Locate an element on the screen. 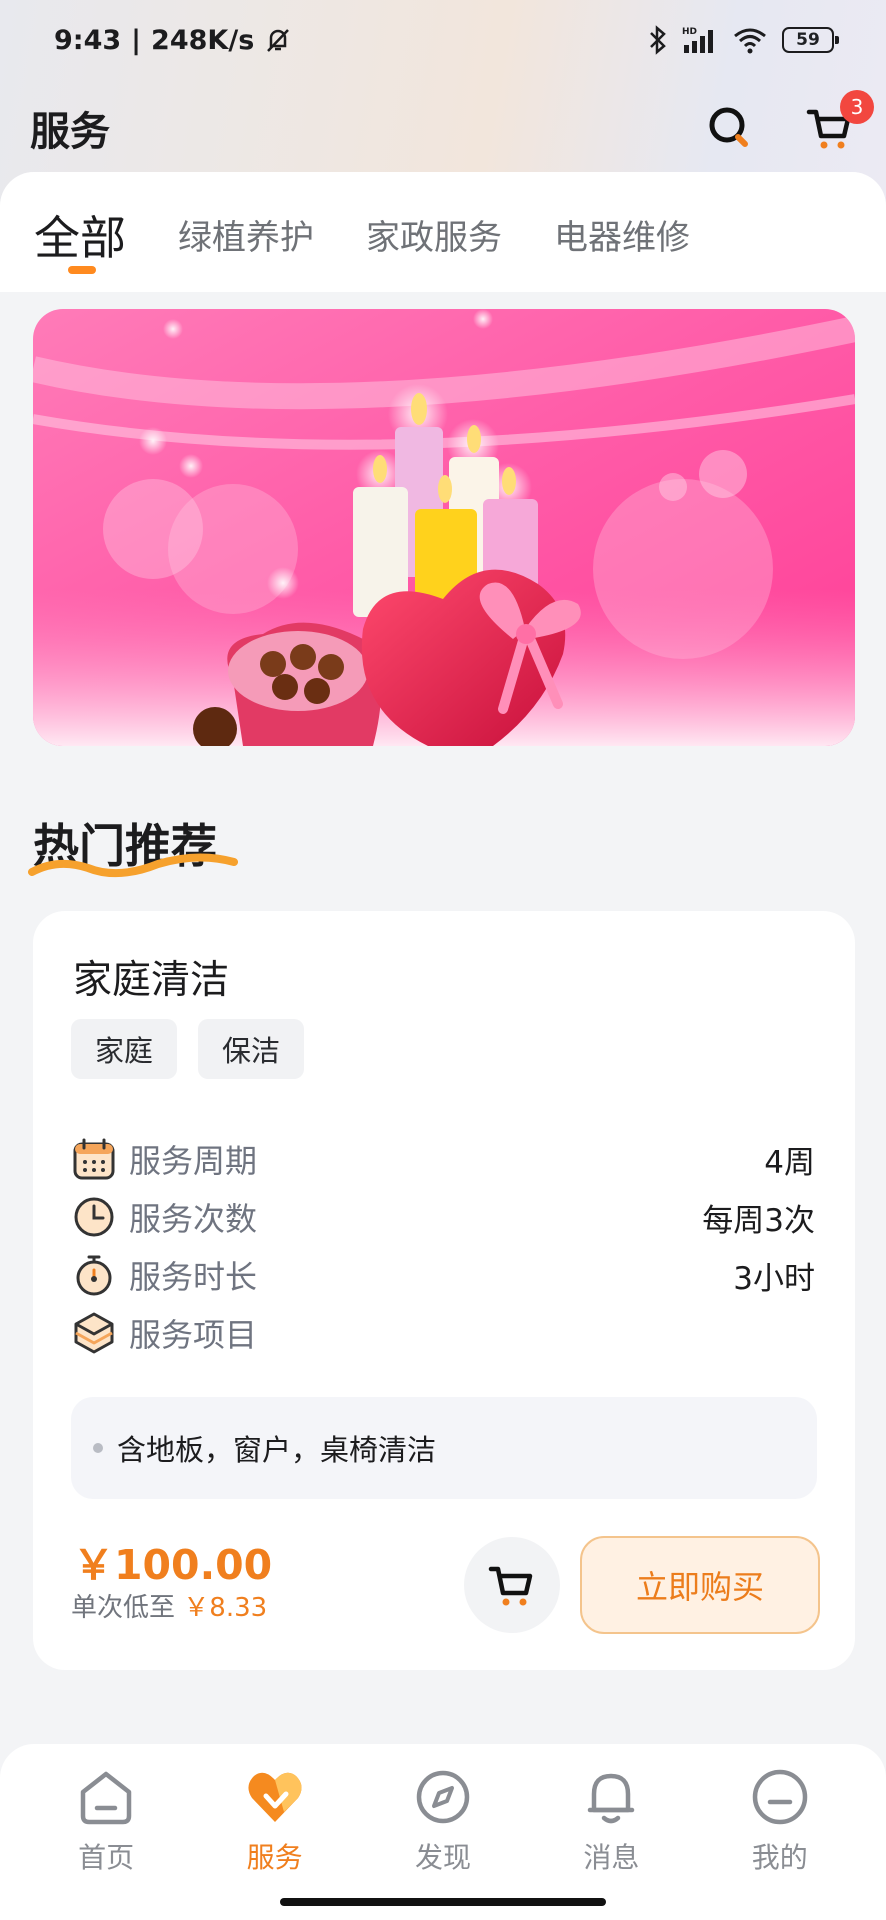 This screenshot has width=886, height=1920. status-right: HD 59 is located at coordinates (743, 40).